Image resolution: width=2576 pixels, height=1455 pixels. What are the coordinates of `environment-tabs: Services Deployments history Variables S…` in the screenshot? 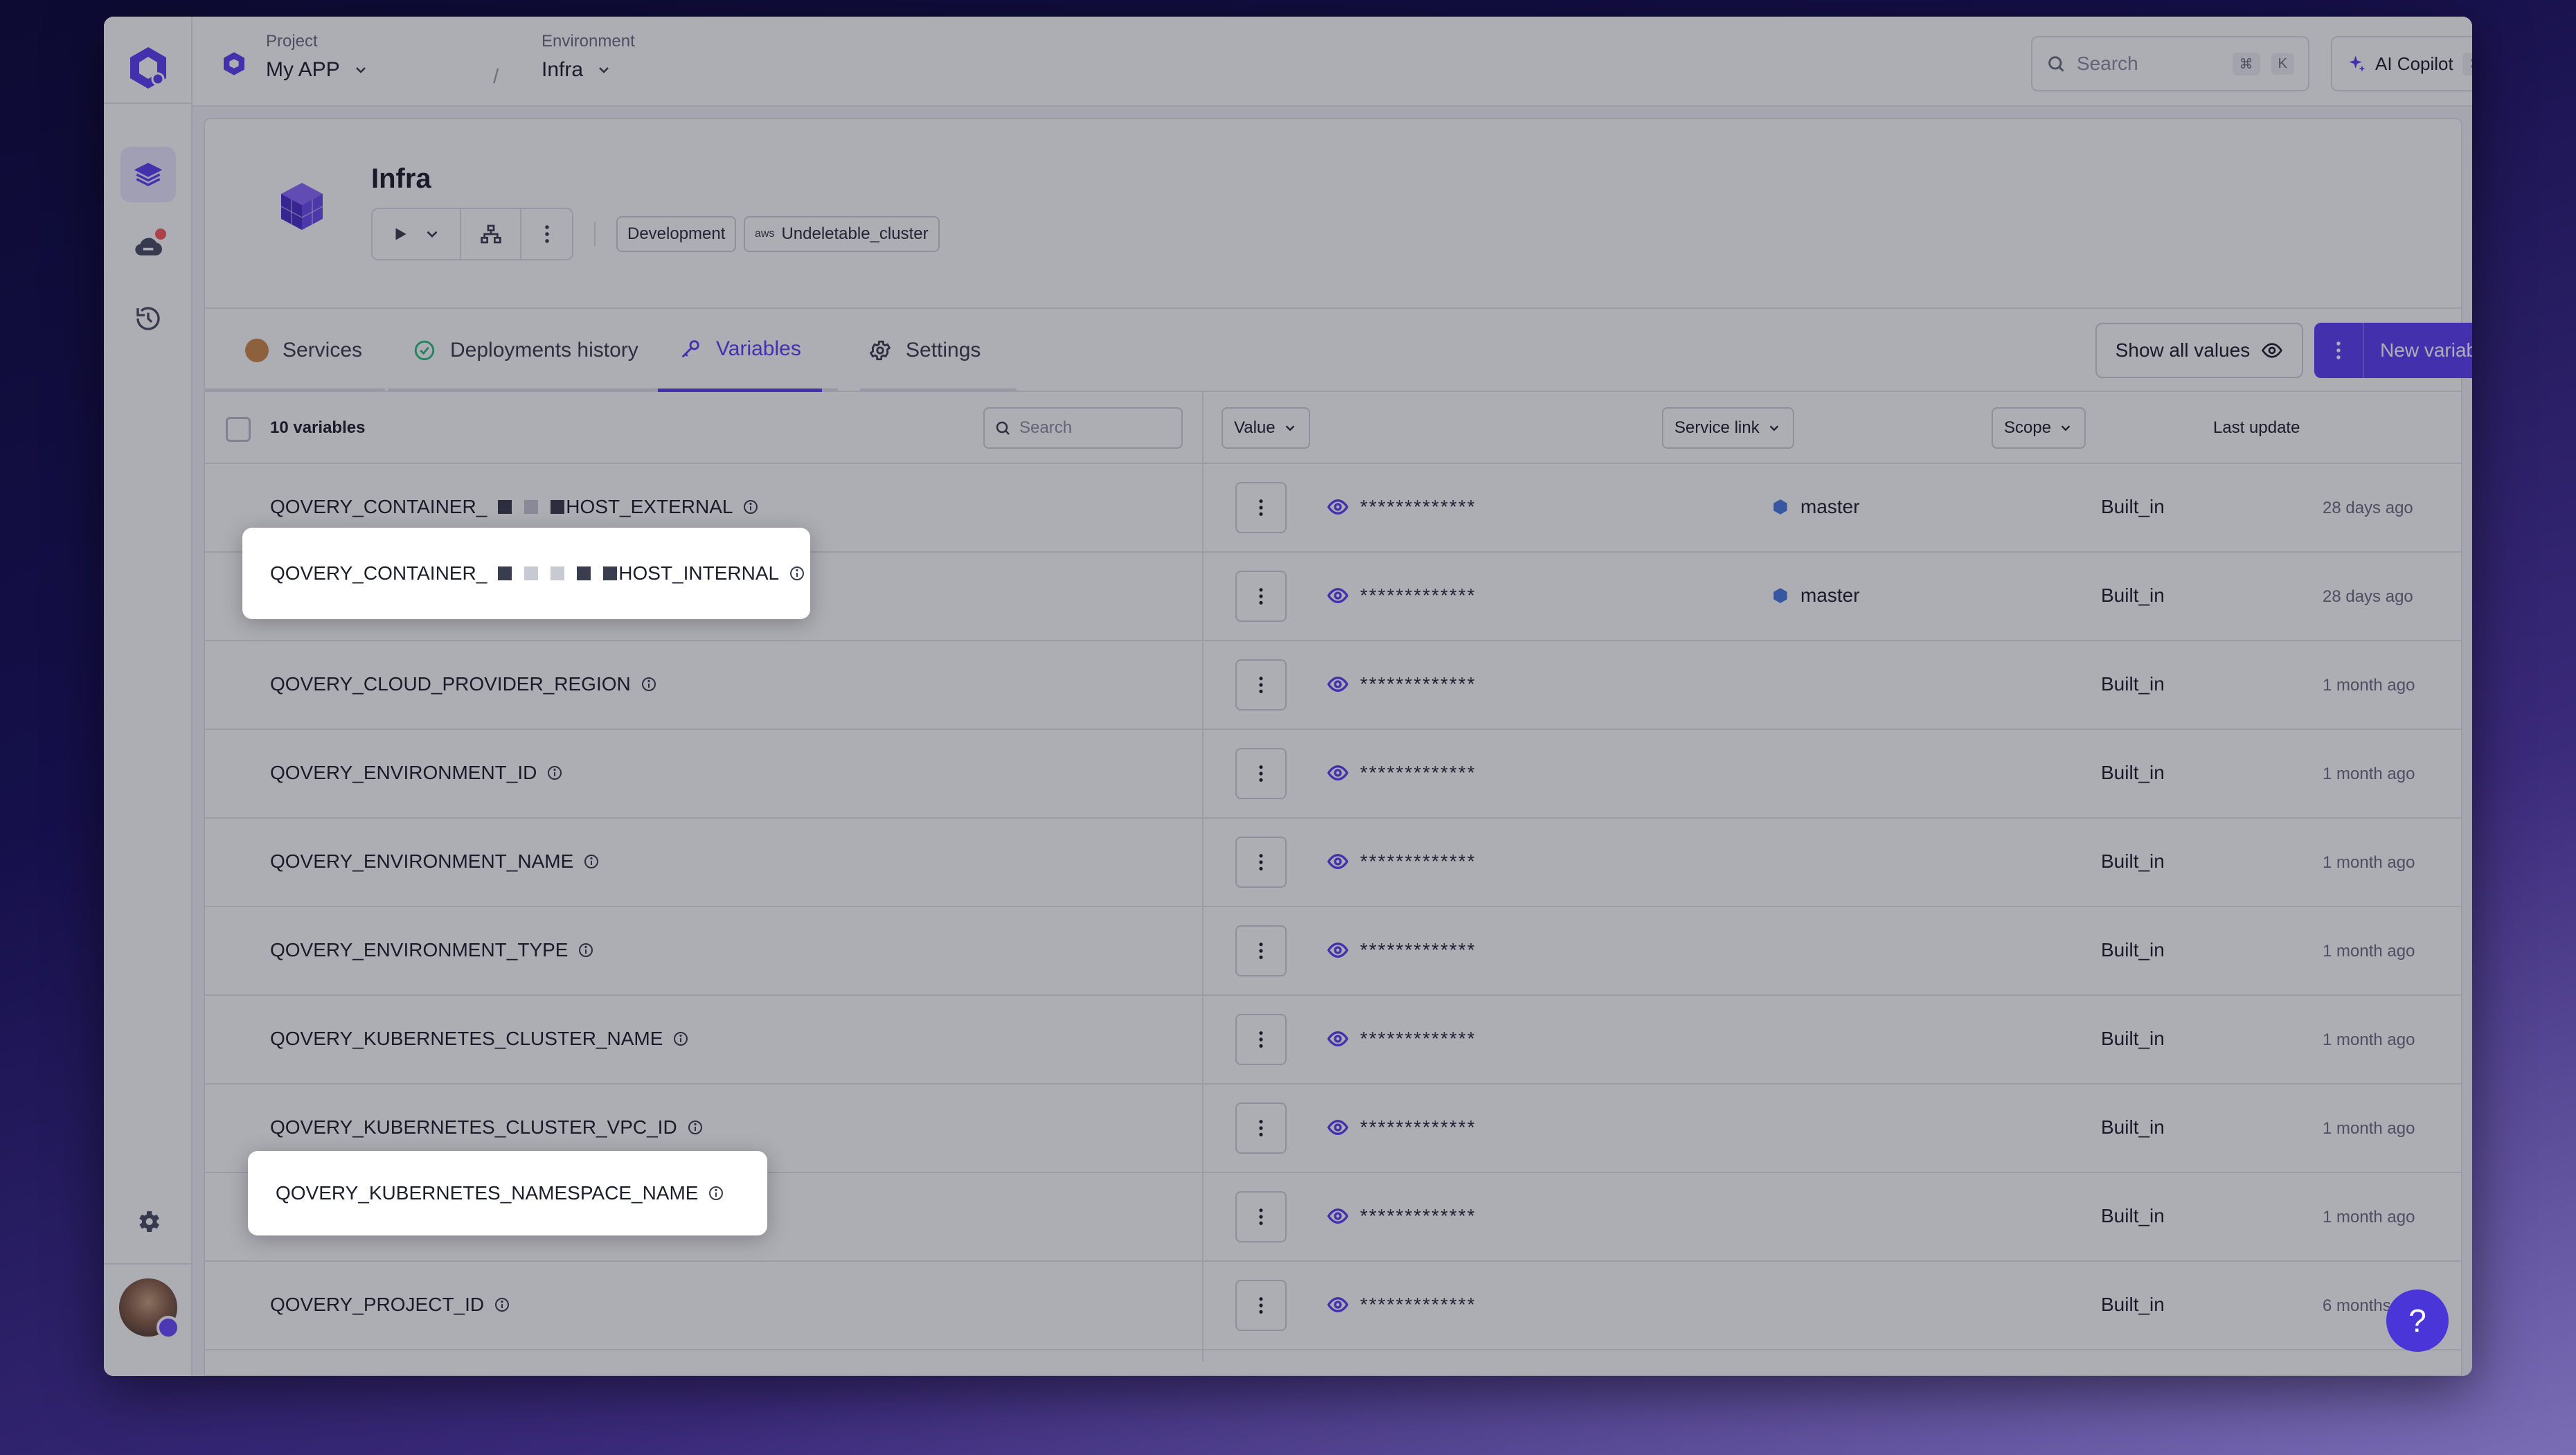 It's located at (1338, 349).